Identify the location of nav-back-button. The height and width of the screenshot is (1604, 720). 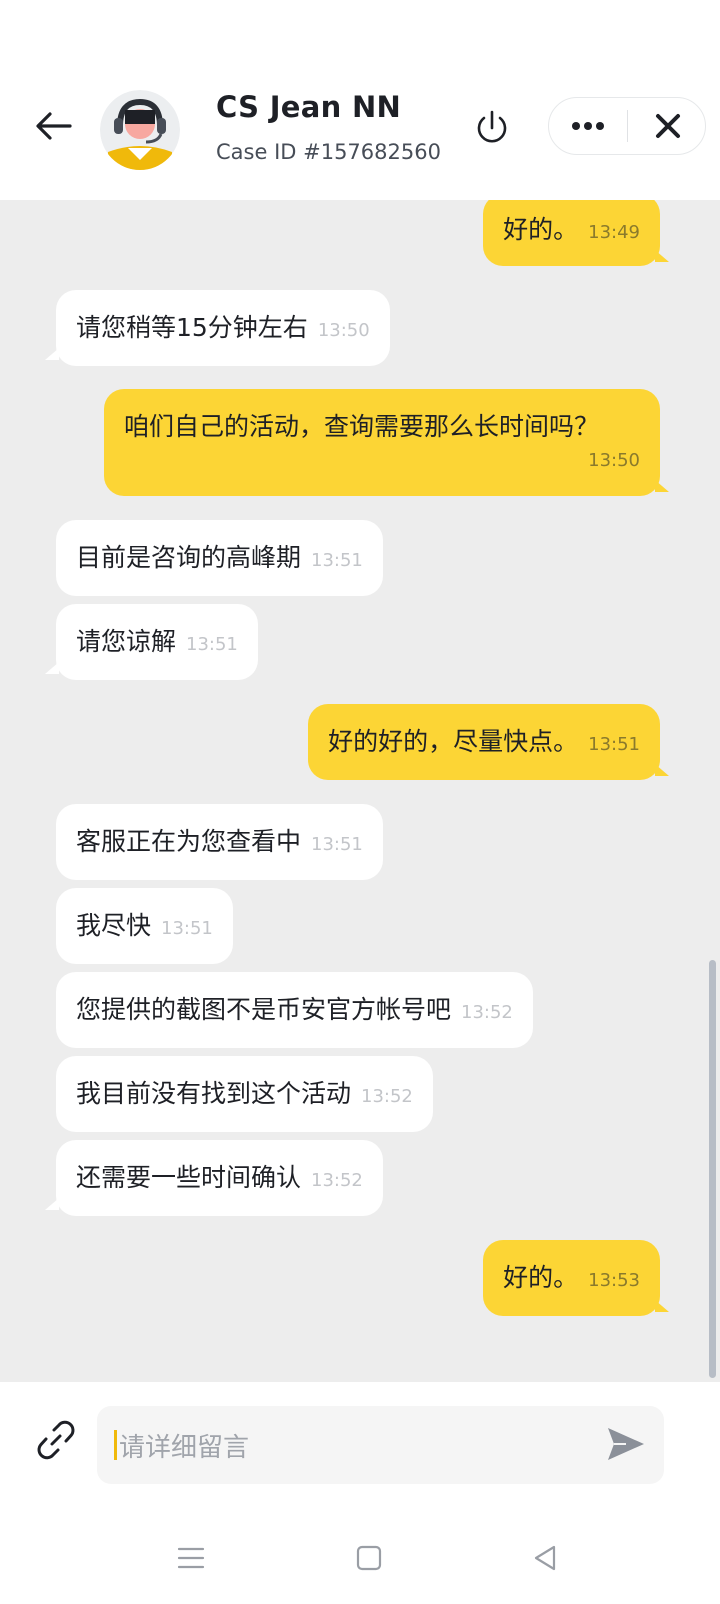
(545, 1558).